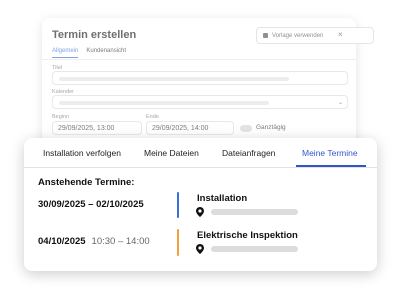  I want to click on start-field: 29/09/2025, 13:00, so click(97, 128).